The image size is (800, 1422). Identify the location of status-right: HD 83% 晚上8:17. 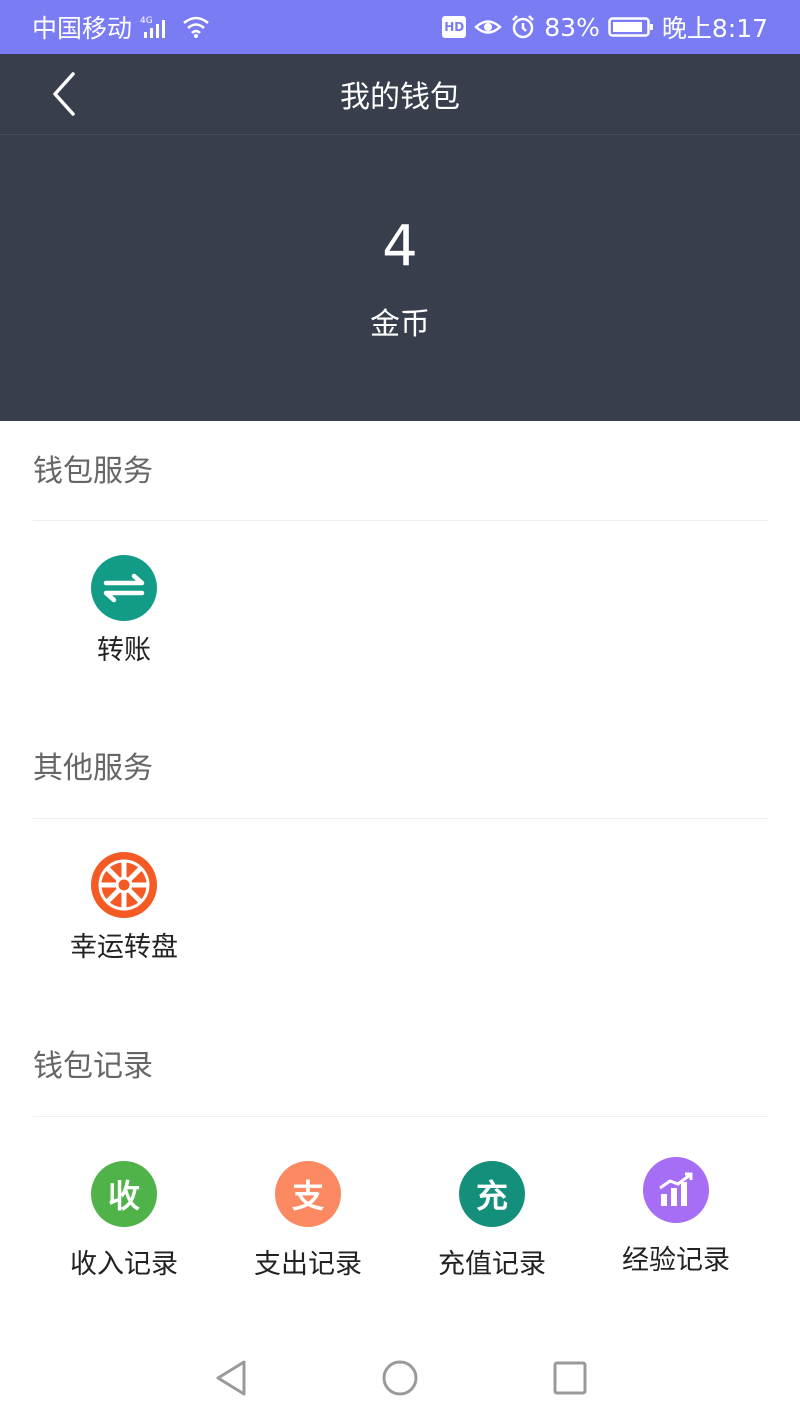
(605, 27).